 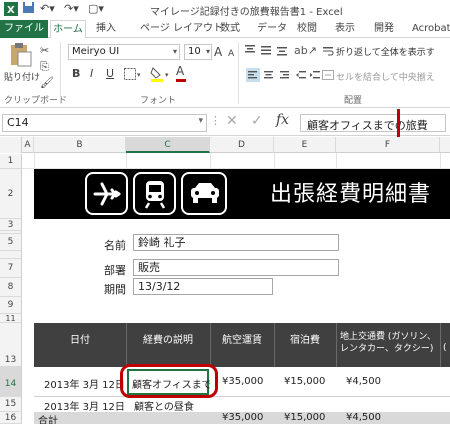 What do you see at coordinates (96, 51) in the screenshot?
I see `font-name-value: Meiryo UI` at bounding box center [96, 51].